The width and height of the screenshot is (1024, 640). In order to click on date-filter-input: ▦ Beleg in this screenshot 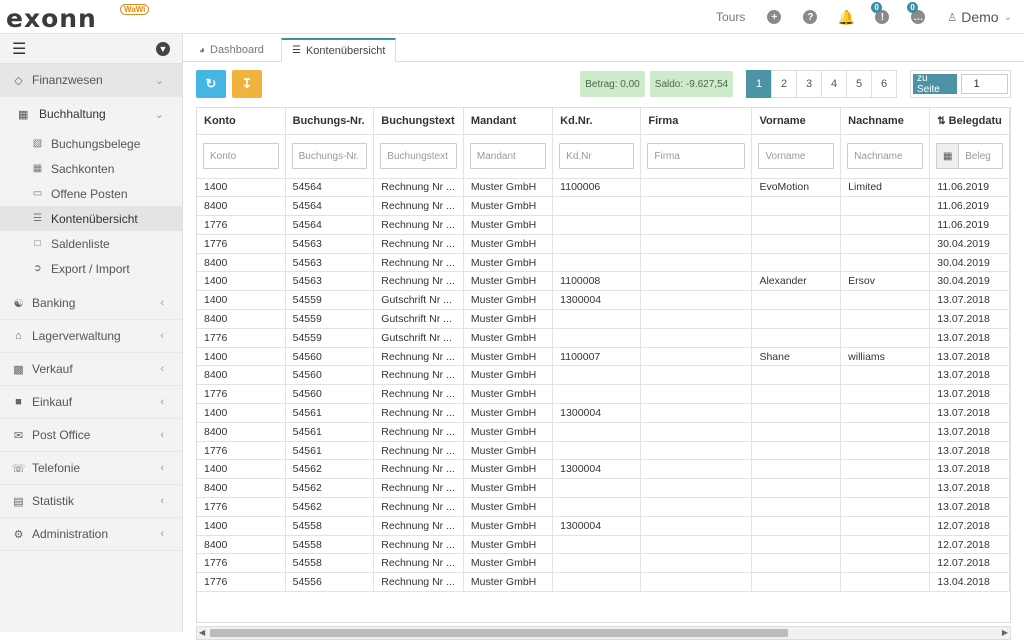, I will do `click(969, 156)`.